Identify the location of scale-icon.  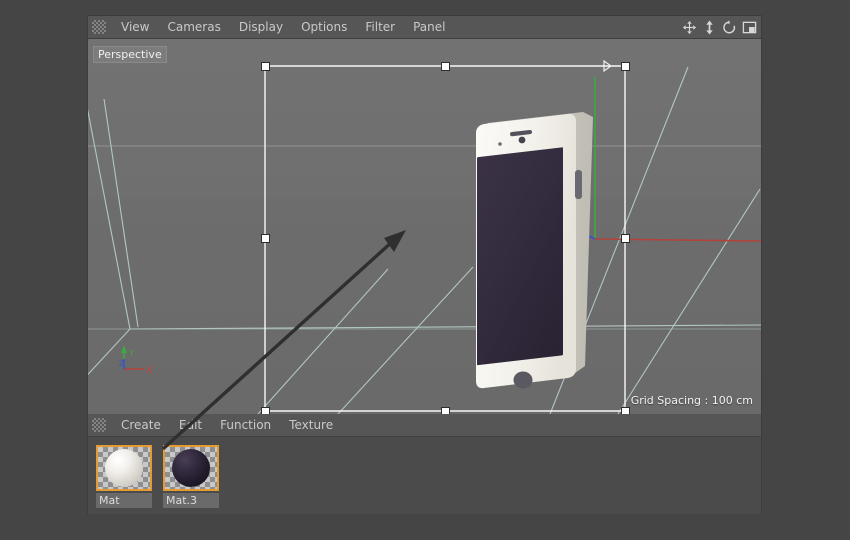
(709, 27).